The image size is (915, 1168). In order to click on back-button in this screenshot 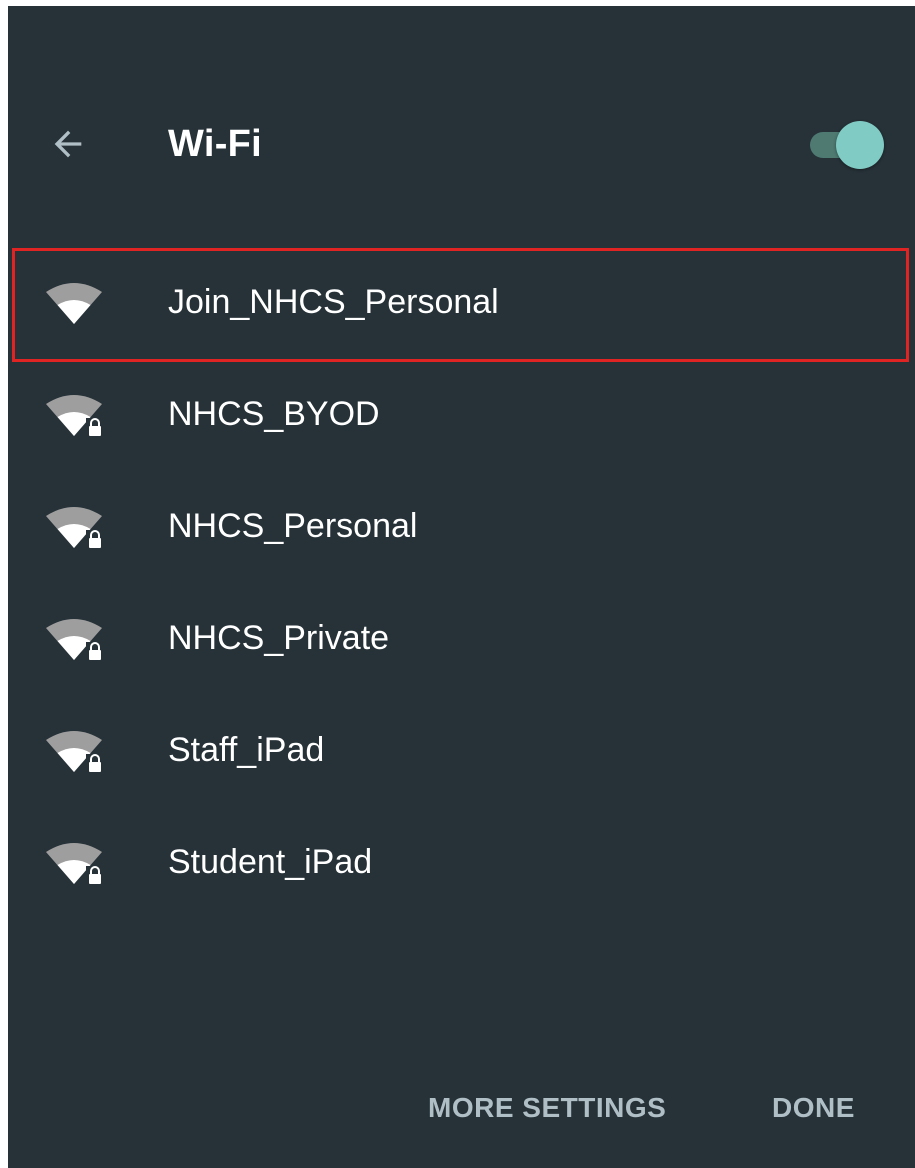, I will do `click(68, 144)`.